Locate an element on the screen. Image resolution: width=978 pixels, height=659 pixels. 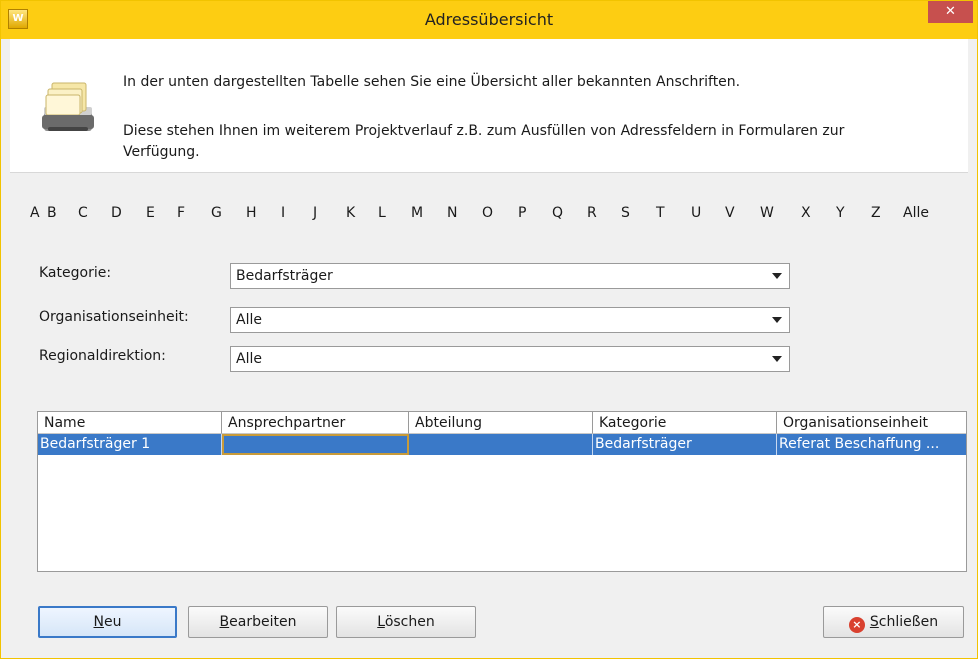
close-button-mnemonic: S is located at coordinates (874, 622).